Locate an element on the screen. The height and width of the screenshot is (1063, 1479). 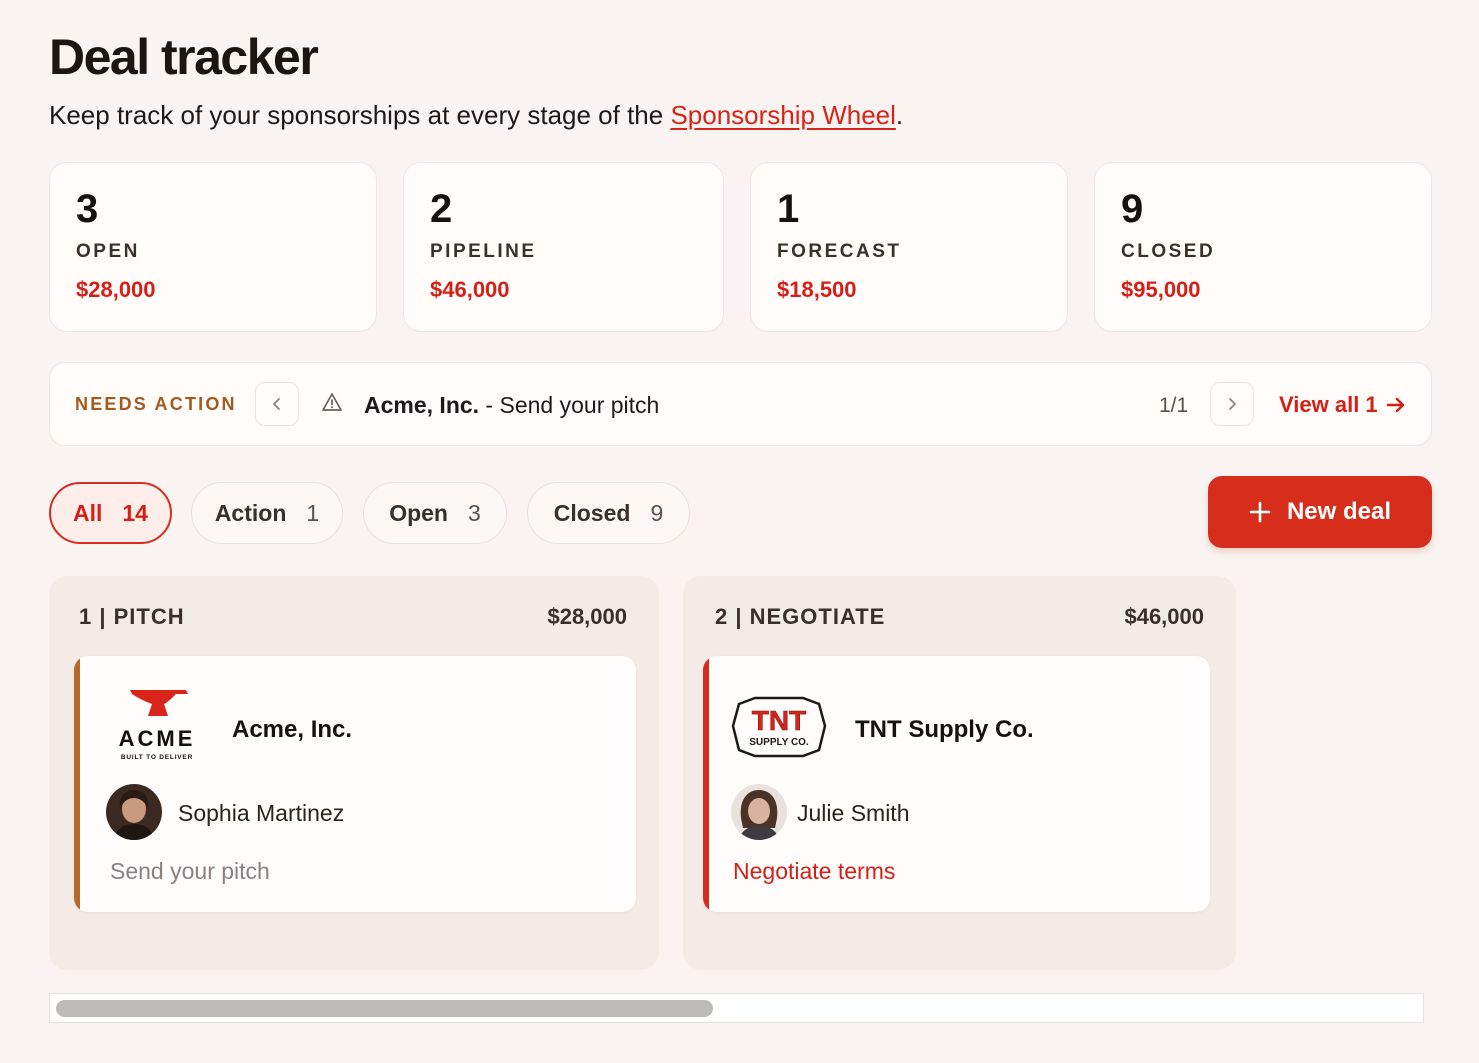
stat-label: CLOSED is located at coordinates (1168, 251).